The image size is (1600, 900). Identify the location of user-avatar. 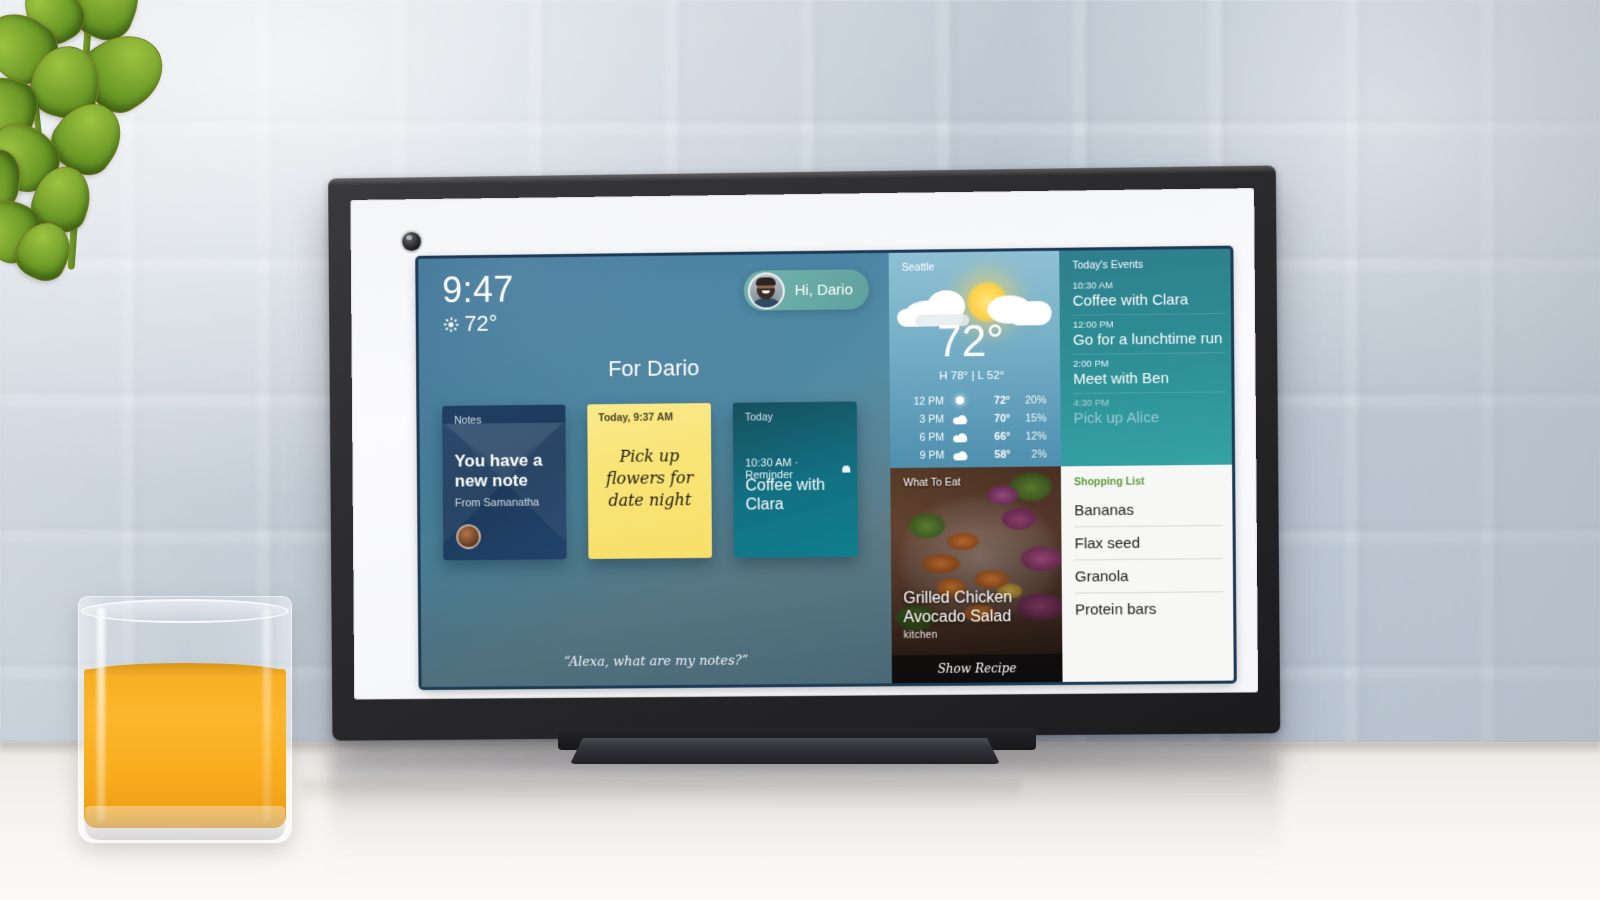
(766, 290).